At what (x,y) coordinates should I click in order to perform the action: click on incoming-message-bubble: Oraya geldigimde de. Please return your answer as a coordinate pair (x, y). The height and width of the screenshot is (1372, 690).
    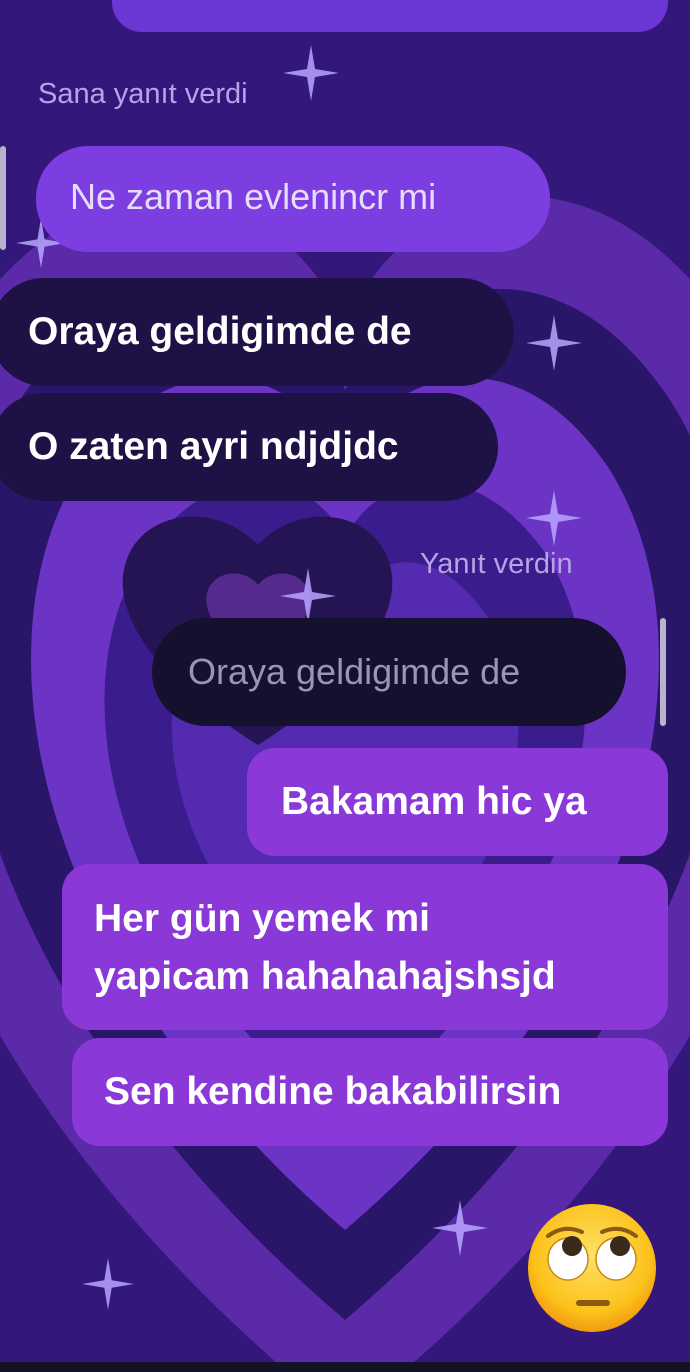
    Looking at the image, I should click on (257, 332).